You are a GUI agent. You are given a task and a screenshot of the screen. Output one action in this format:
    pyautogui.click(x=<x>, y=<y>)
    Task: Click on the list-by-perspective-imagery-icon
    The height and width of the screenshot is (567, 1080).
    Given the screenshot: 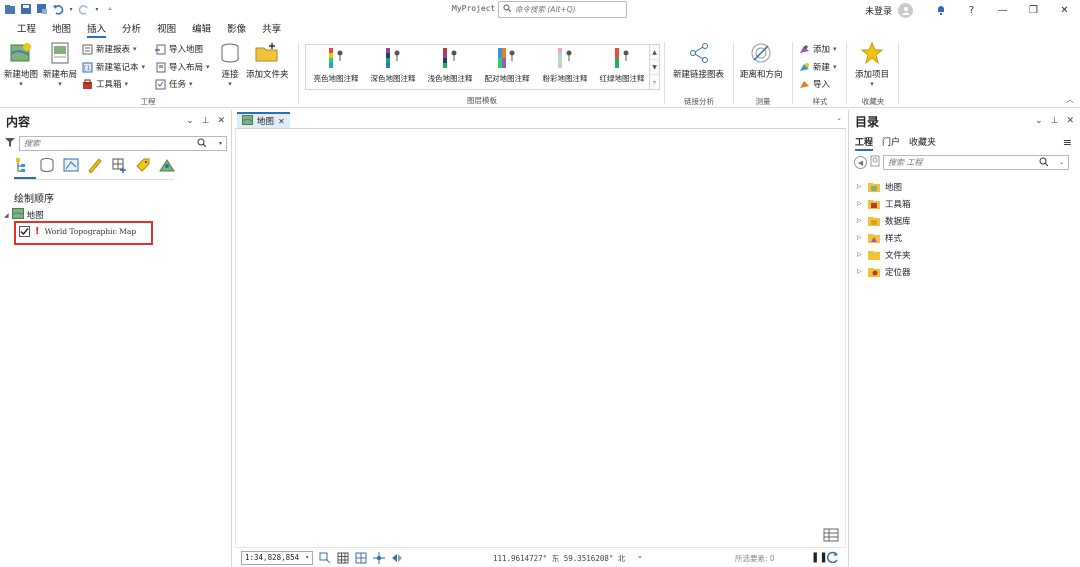 What is the action you would take?
    pyautogui.click(x=167, y=165)
    